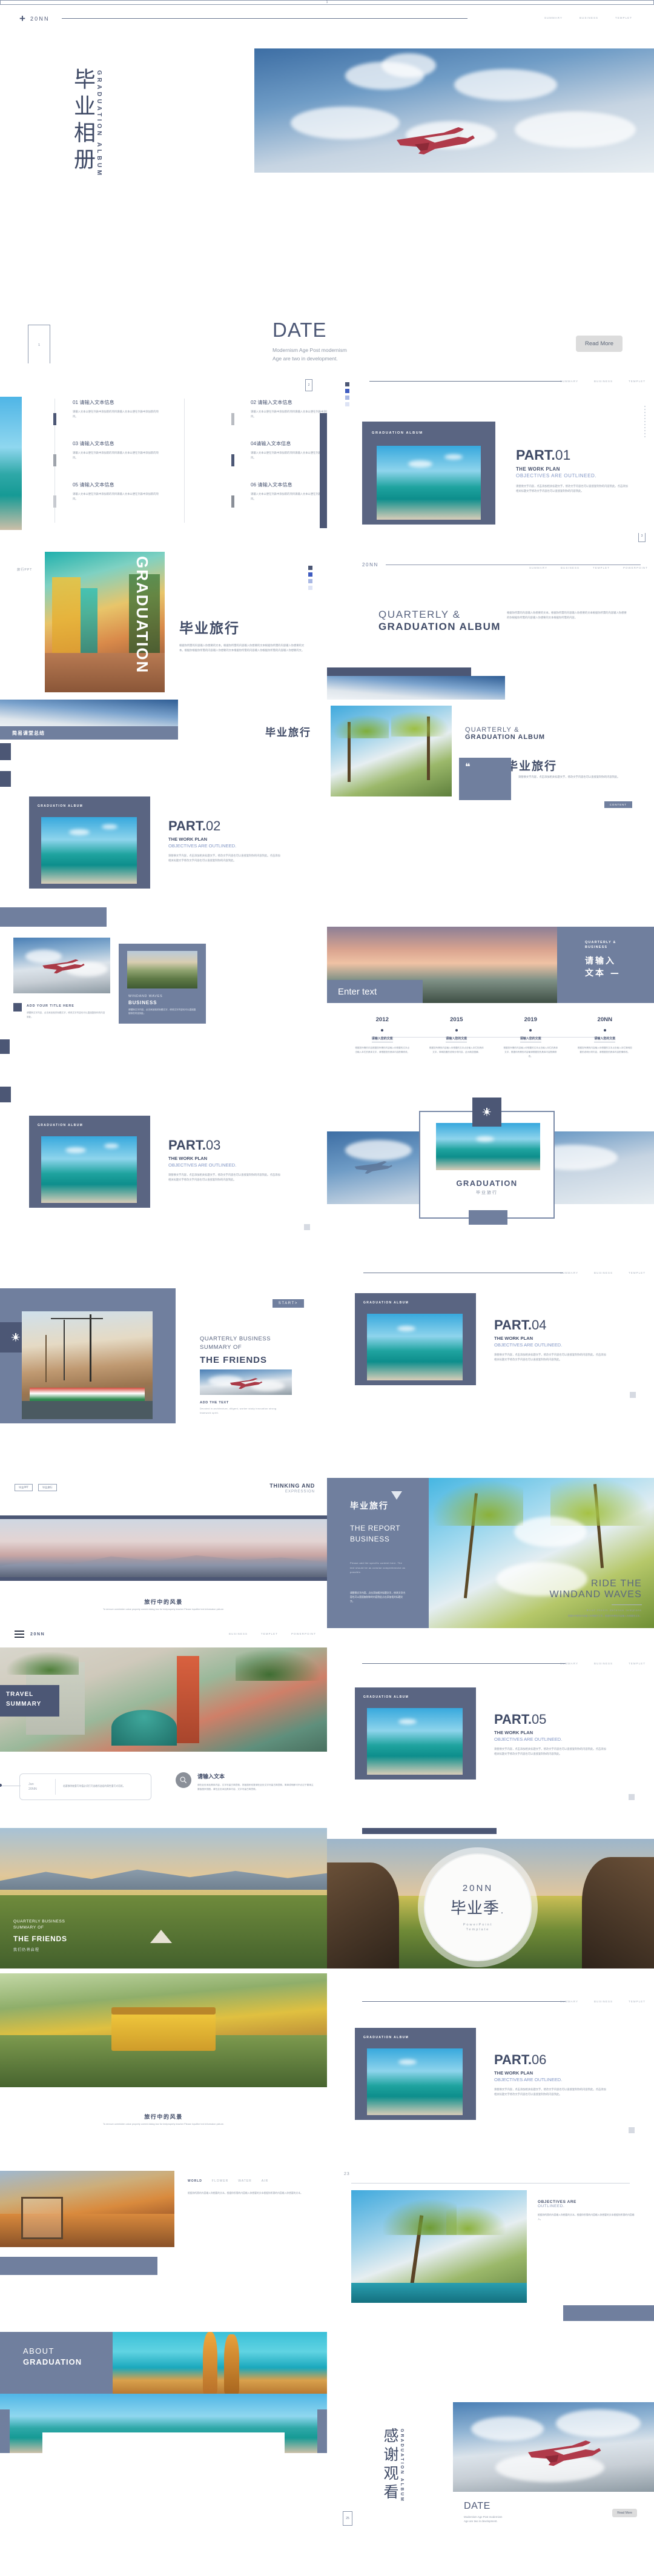 This screenshot has width=654, height=2576. What do you see at coordinates (288, 1303) in the screenshot?
I see `start-button: START>` at bounding box center [288, 1303].